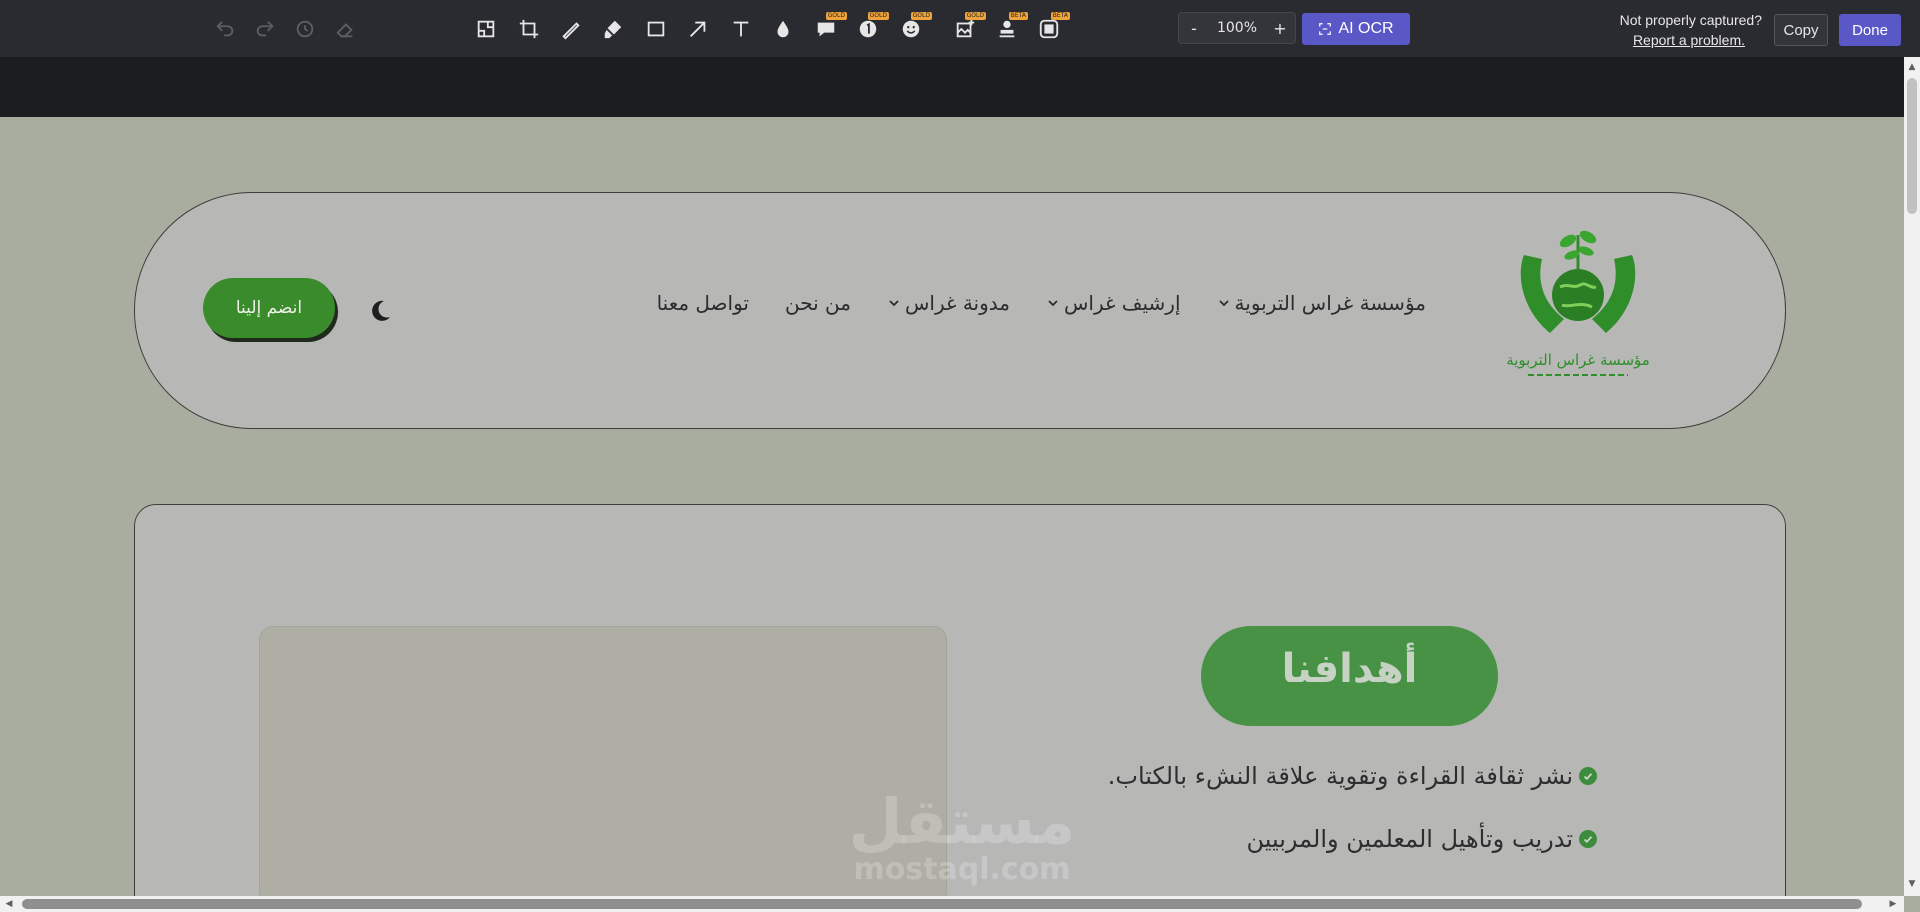  I want to click on crop-icon, so click(529, 29).